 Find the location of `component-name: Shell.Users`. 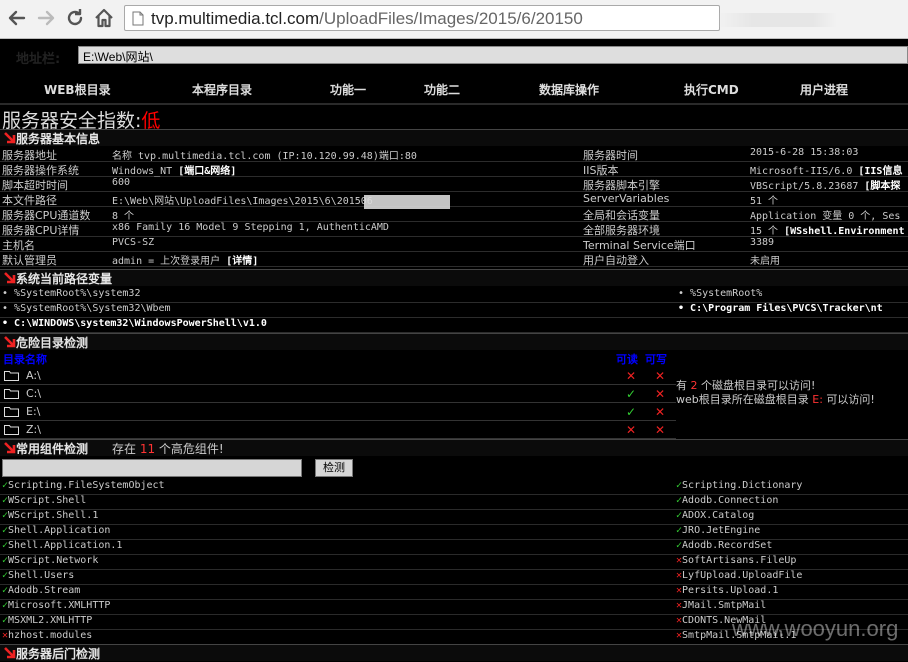

component-name: Shell.Users is located at coordinates (41, 575).